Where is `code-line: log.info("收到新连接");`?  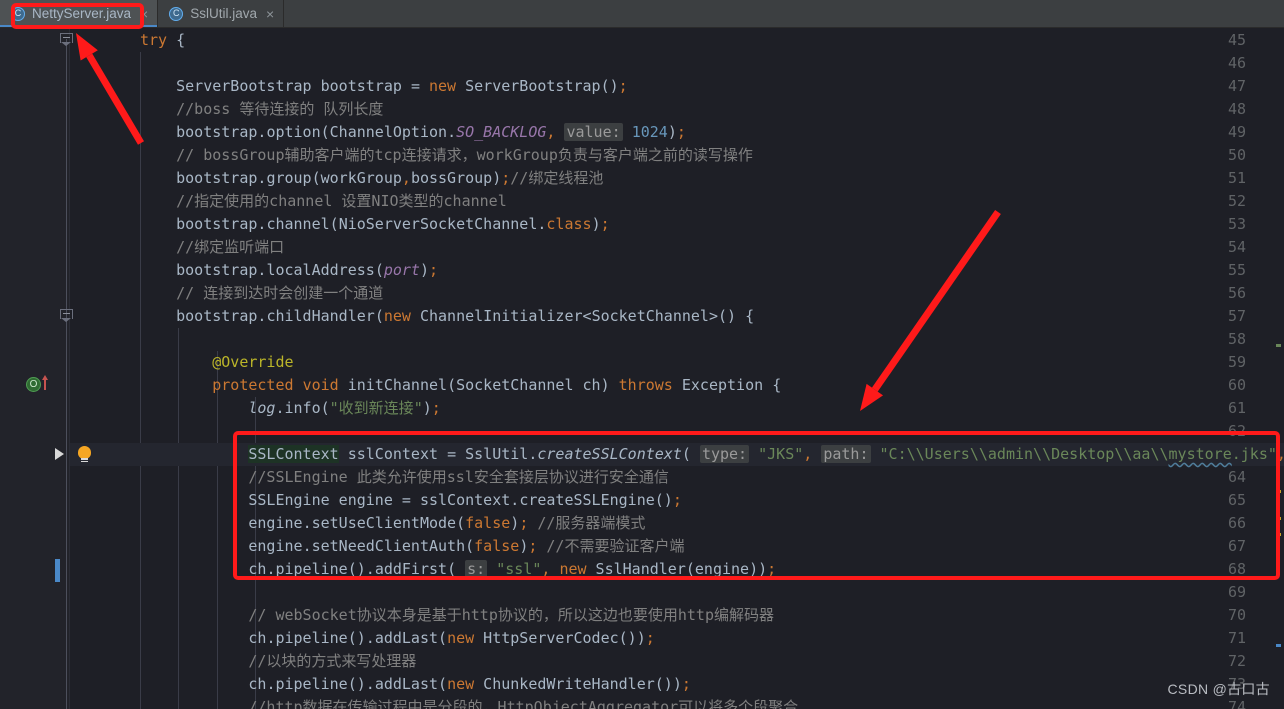 code-line: log.info("收到新连接"); is located at coordinates (677, 408).